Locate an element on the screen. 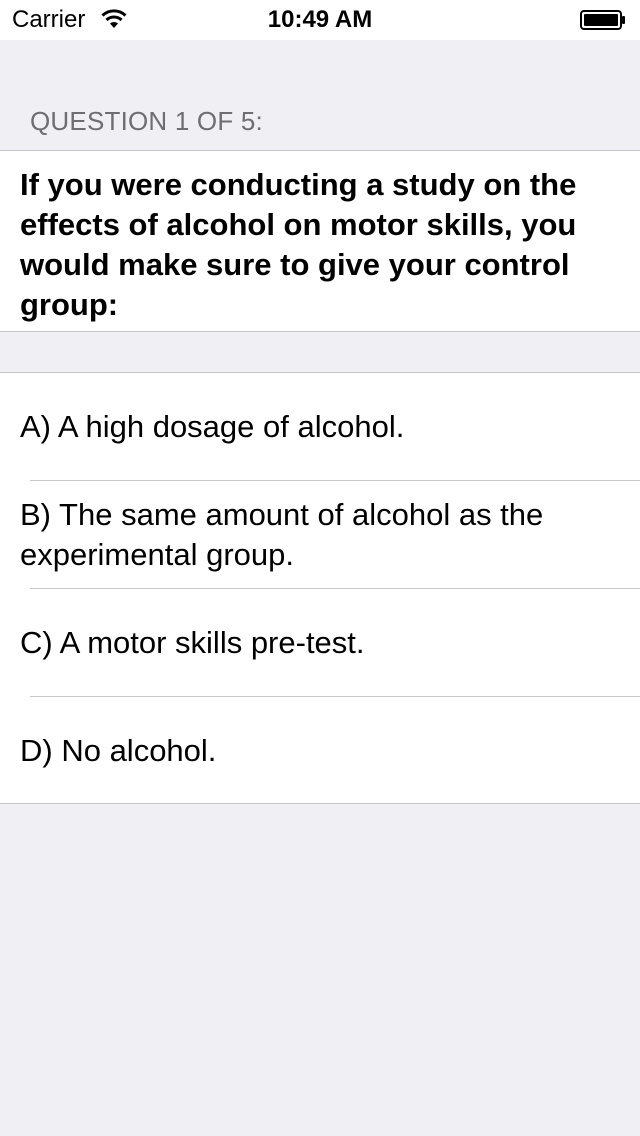  status-bar: Carrier 10:49 AM is located at coordinates (320, 20).